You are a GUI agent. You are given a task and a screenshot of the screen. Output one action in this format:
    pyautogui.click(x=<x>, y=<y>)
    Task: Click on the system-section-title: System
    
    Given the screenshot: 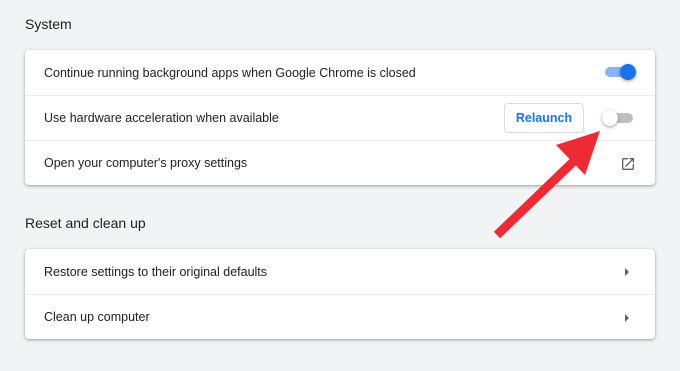 What is the action you would take?
    pyautogui.click(x=48, y=24)
    